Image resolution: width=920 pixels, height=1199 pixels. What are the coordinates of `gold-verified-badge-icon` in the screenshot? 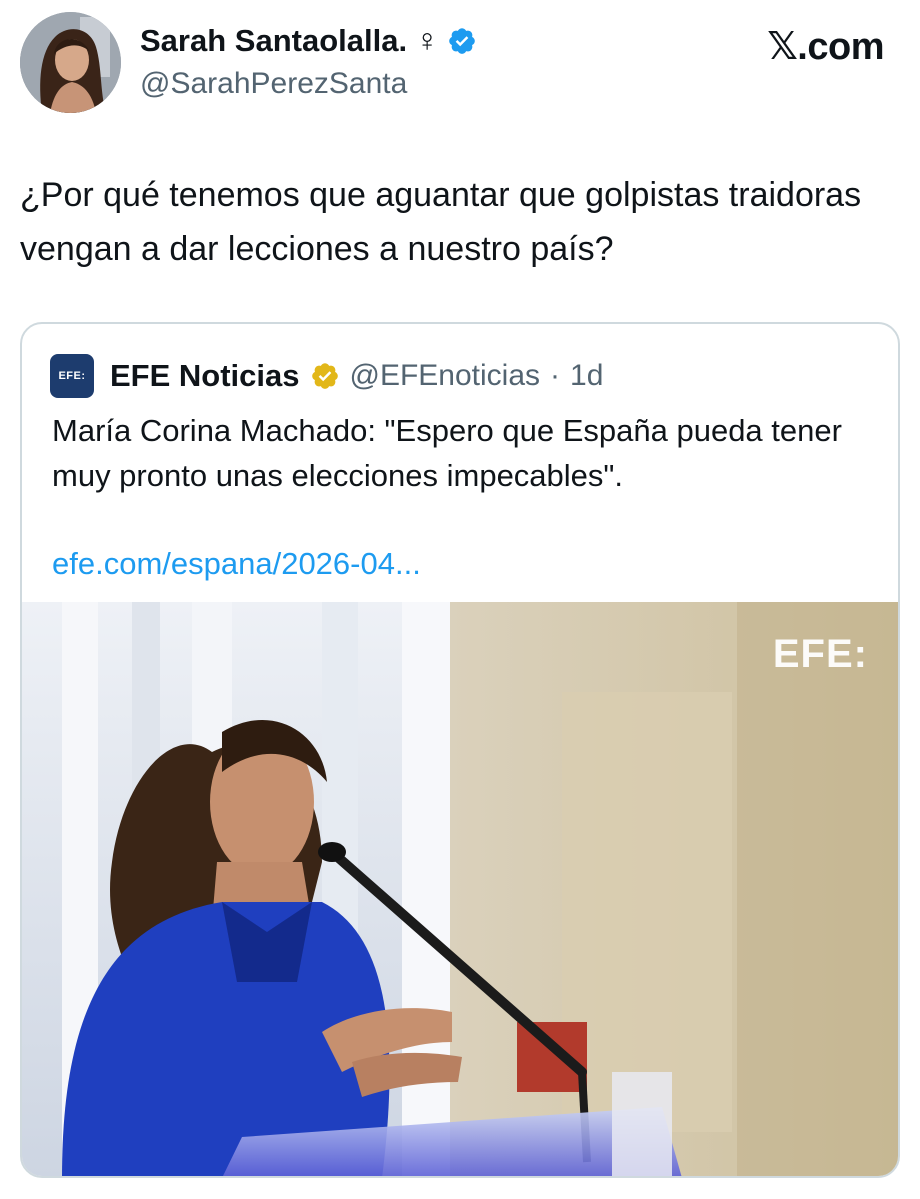 It's located at (325, 376).